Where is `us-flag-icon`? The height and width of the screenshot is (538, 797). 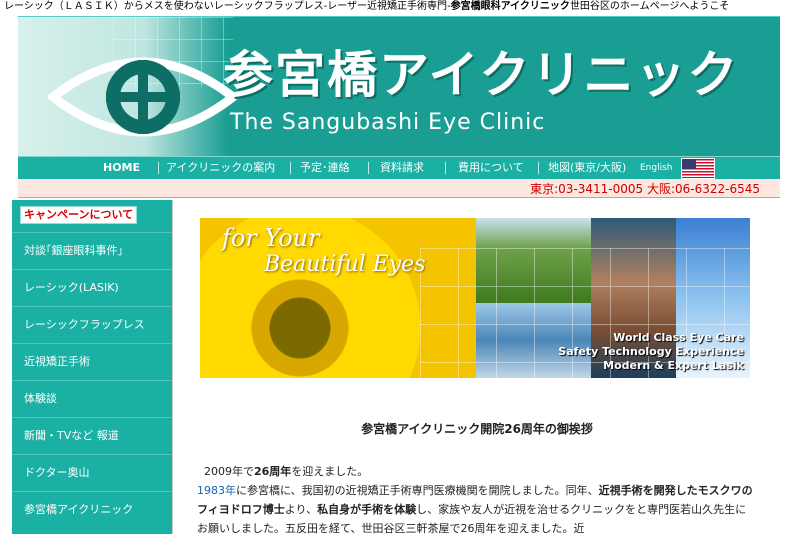 us-flag-icon is located at coordinates (698, 168).